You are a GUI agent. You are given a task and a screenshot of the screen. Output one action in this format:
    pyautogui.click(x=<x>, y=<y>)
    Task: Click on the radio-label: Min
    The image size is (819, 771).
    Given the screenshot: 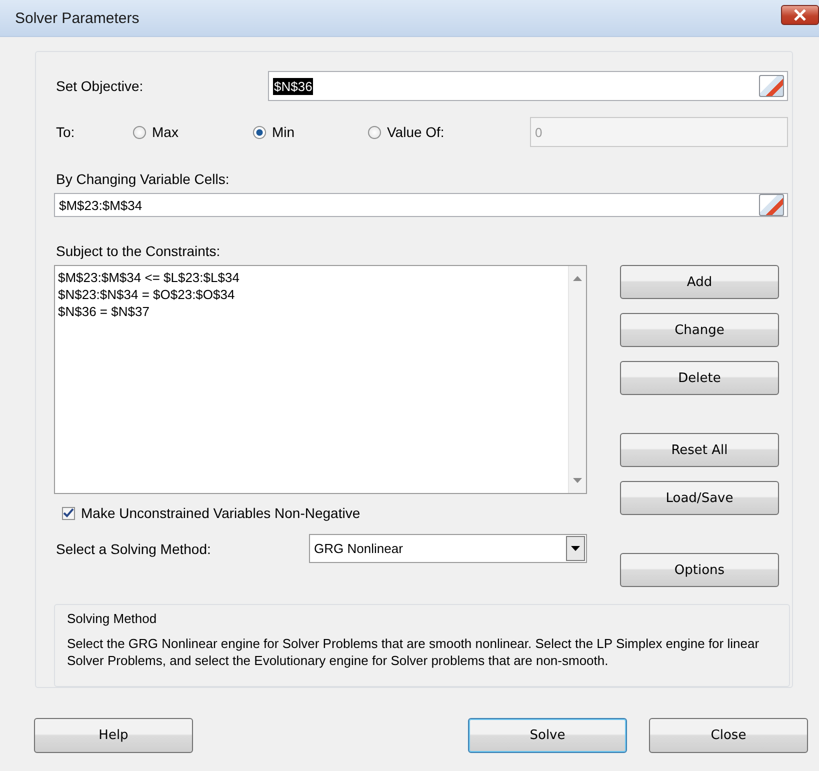 What is the action you would take?
    pyautogui.click(x=283, y=132)
    